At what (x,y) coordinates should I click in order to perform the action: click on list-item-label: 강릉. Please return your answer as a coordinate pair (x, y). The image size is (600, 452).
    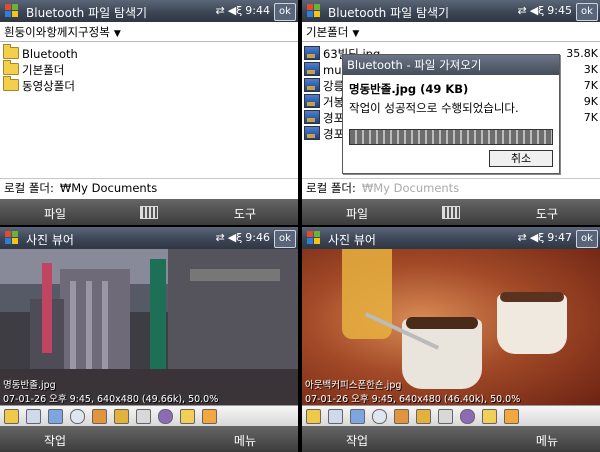
    Looking at the image, I should click on (334, 86).